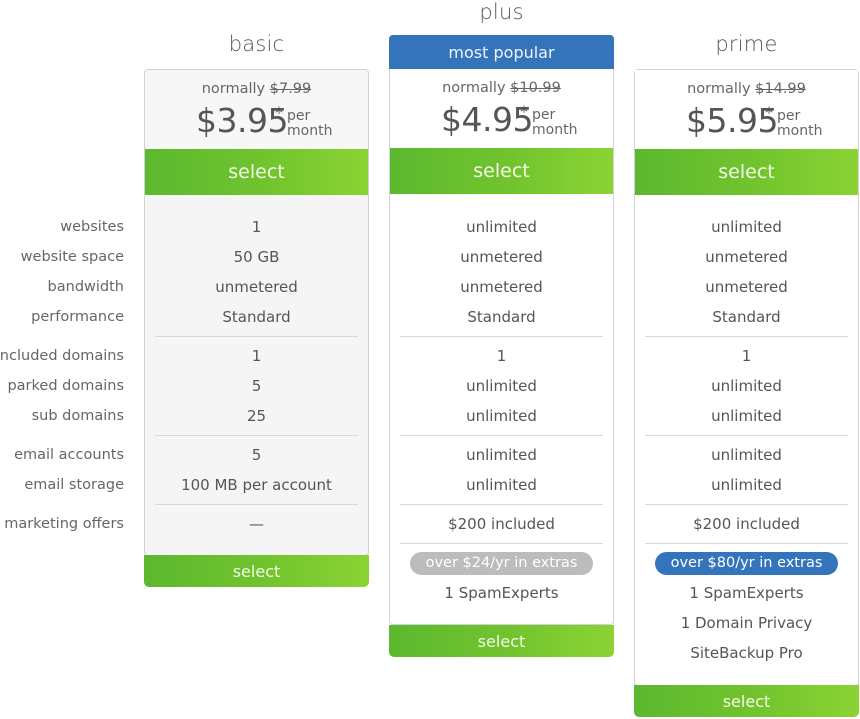 The width and height of the screenshot is (860, 719). Describe the element at coordinates (72, 257) in the screenshot. I see `feature-label: website space` at that location.